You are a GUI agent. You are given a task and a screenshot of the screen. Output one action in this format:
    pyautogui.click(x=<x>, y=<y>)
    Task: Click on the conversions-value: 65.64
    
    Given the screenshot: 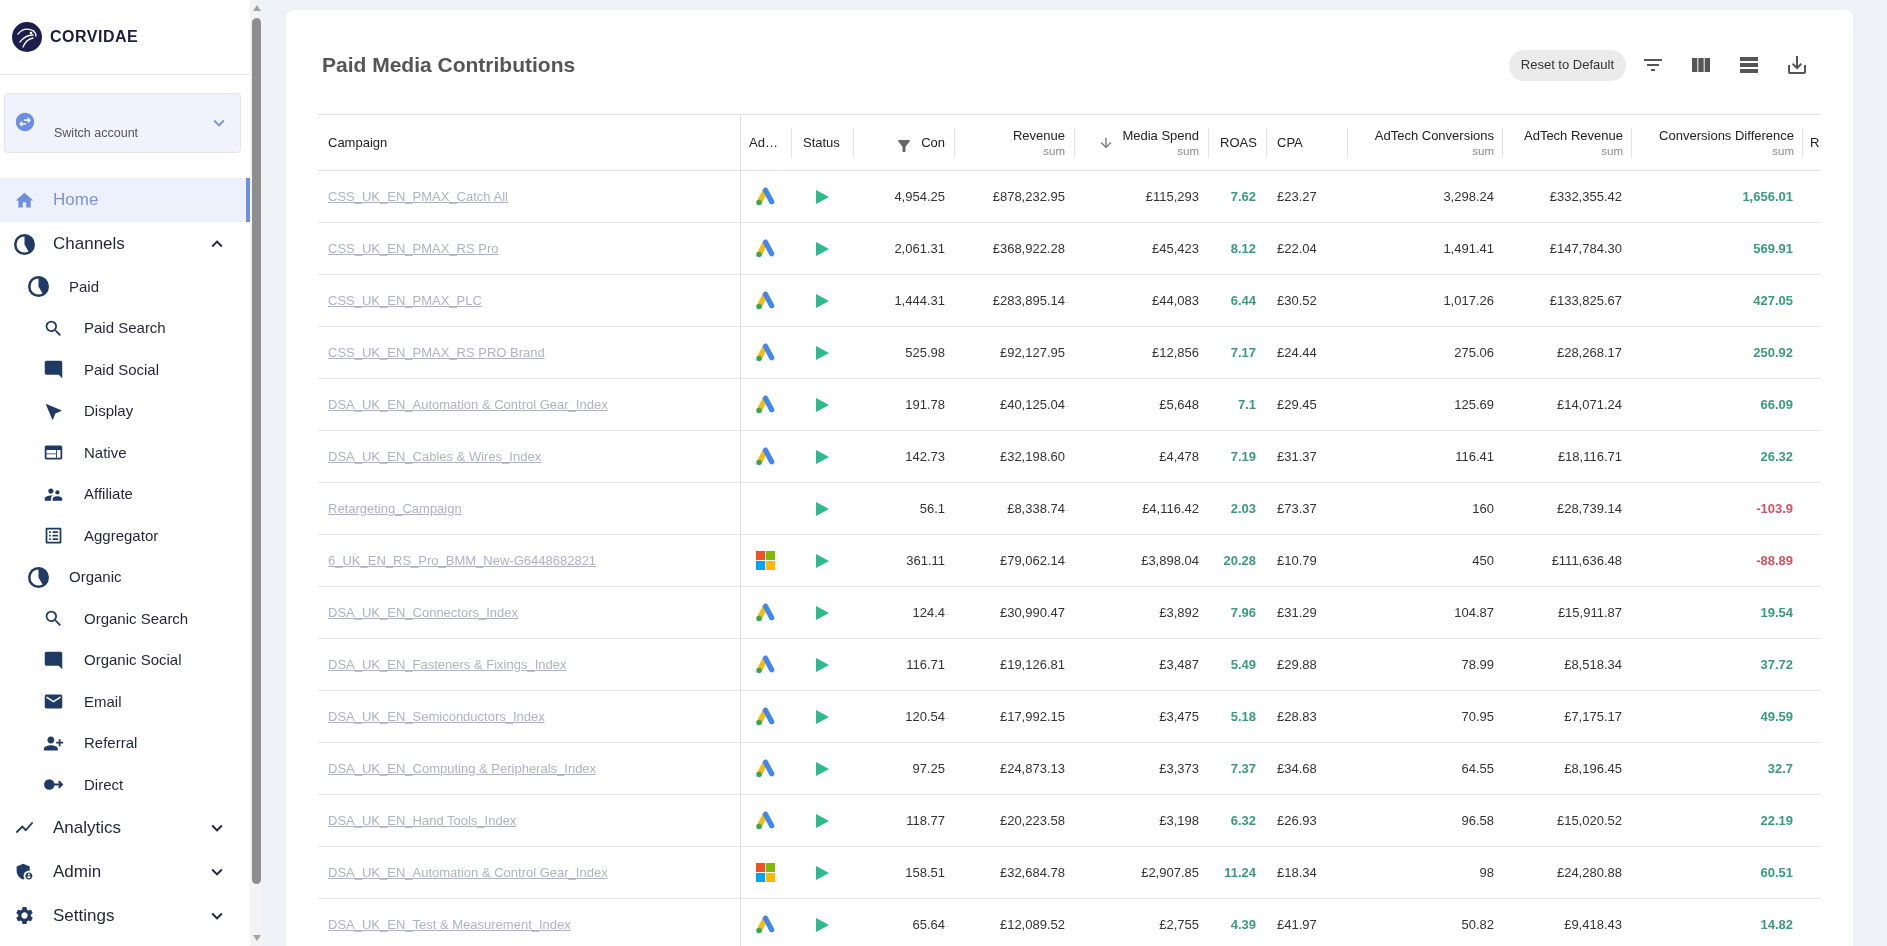 What is the action you would take?
    pyautogui.click(x=928, y=924)
    